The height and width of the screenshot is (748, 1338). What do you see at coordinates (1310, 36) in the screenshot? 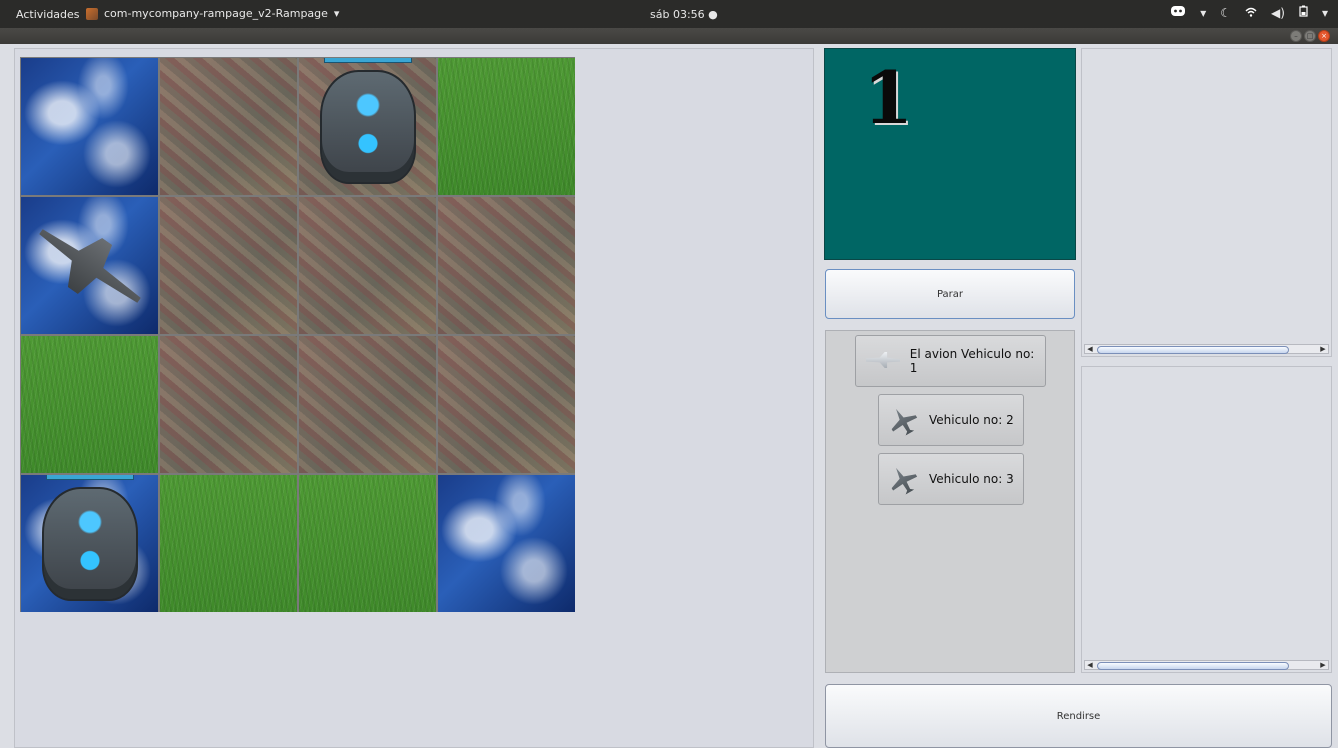
I see `maximize-icon: □` at bounding box center [1310, 36].